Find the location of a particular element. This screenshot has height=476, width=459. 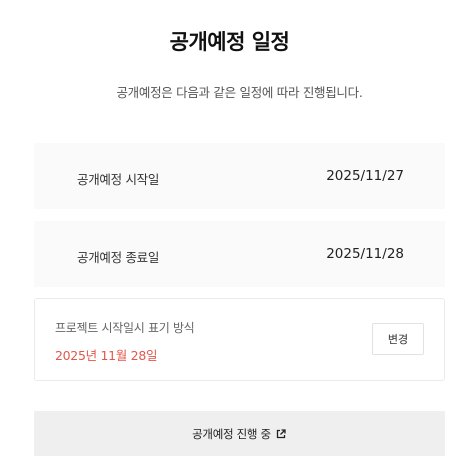

status-bar: 공개예정 진행 중 is located at coordinates (239, 433).